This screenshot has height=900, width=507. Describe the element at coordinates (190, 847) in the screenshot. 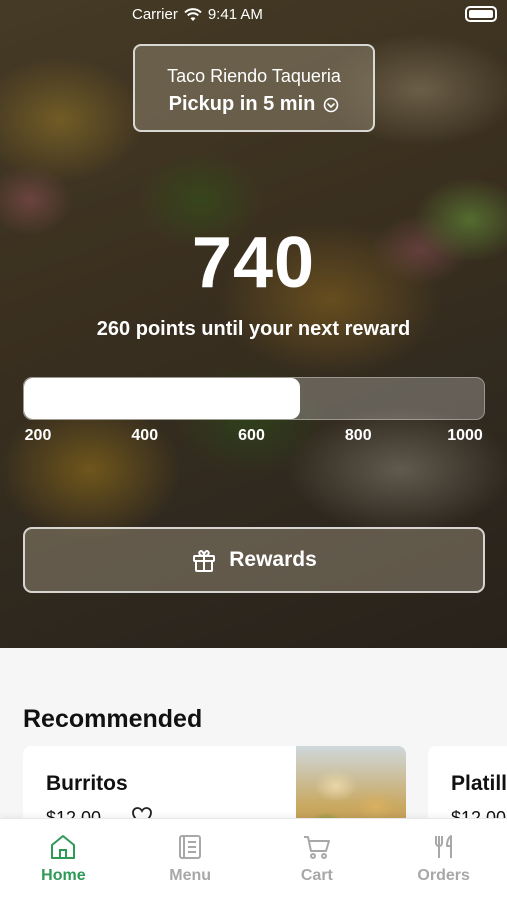

I see `menu-icon` at that location.